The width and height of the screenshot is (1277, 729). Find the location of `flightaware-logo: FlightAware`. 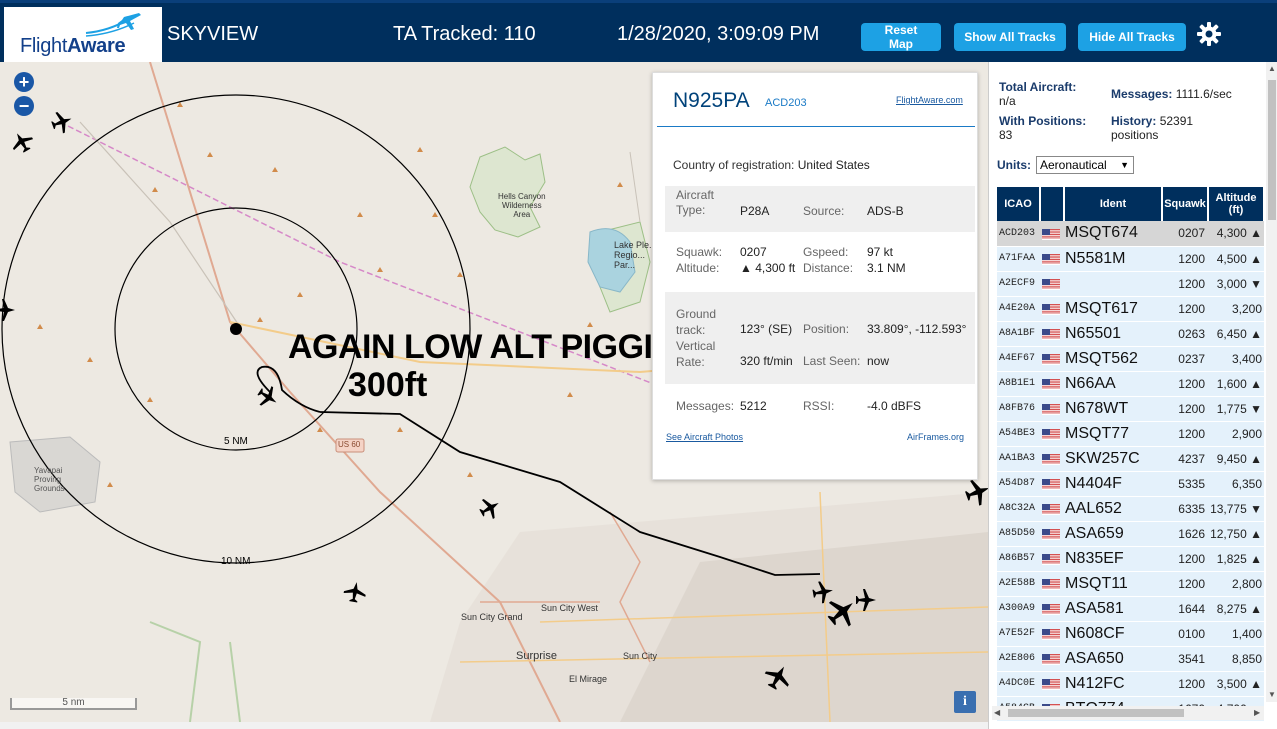

flightaware-logo: FlightAware is located at coordinates (83, 35).